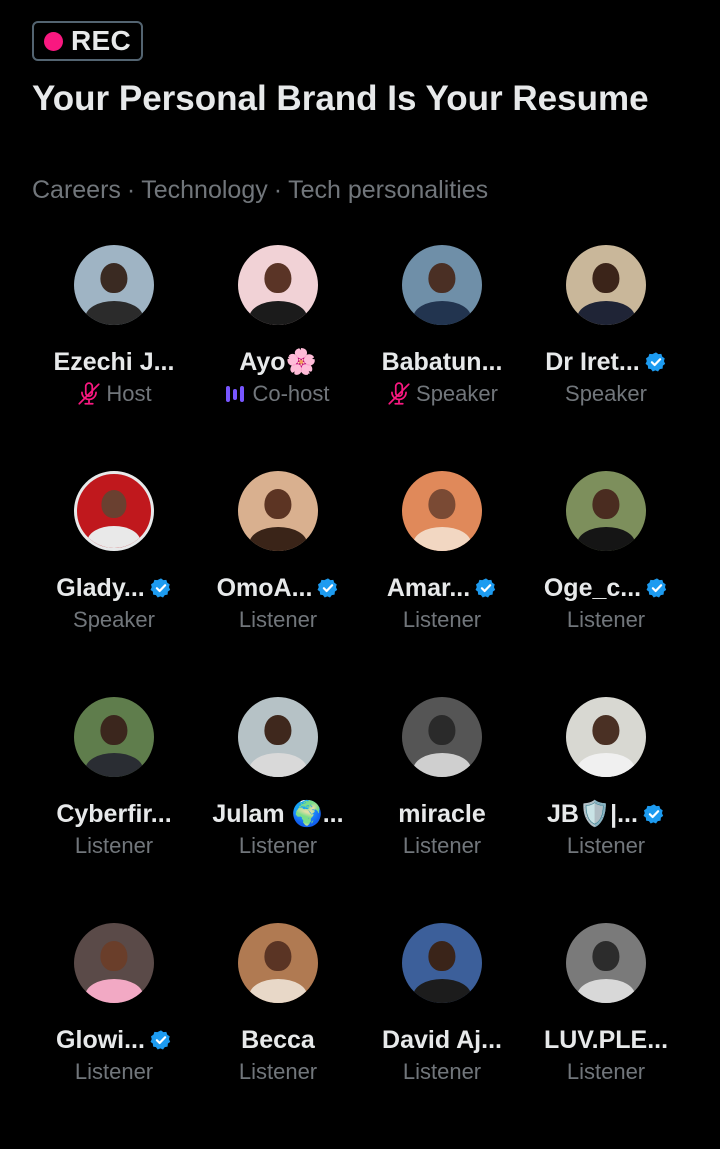 This screenshot has width=720, height=1149. I want to click on topic-tag: Tech personalities, so click(388, 190).